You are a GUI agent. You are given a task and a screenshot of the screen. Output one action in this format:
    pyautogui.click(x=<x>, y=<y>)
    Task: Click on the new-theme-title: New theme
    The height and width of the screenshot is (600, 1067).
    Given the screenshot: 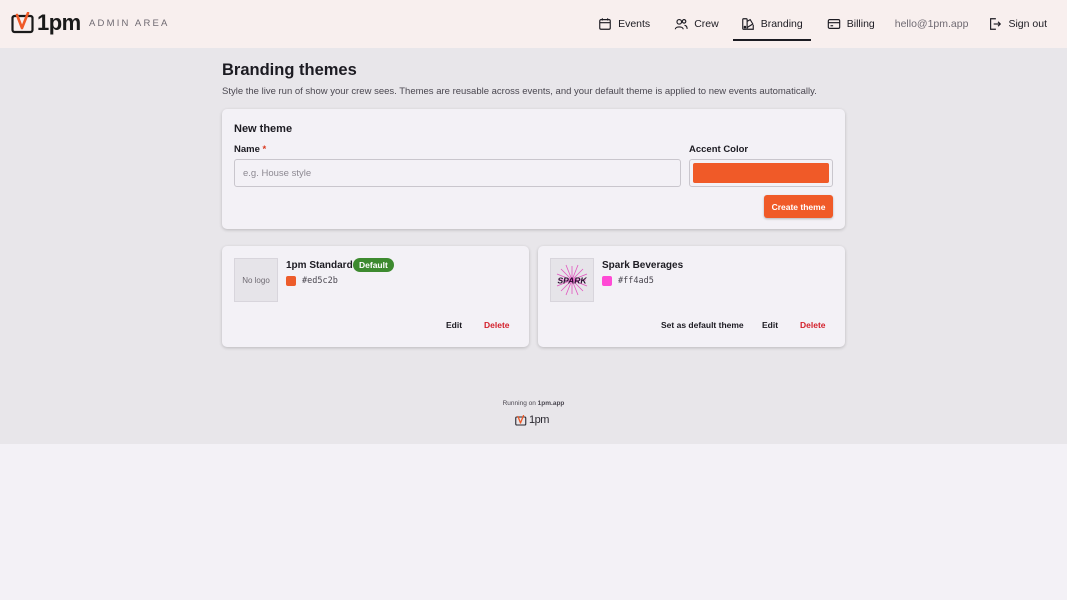 What is the action you would take?
    pyautogui.click(x=263, y=129)
    